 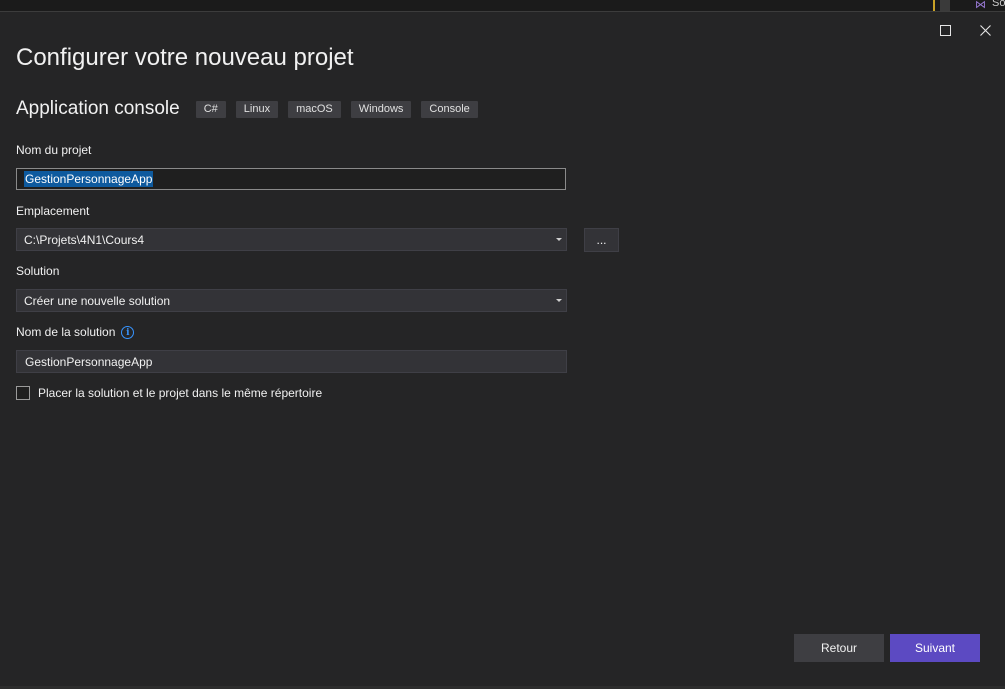 What do you see at coordinates (185, 57) in the screenshot?
I see `page-title: Configurer votre nouveau projet` at bounding box center [185, 57].